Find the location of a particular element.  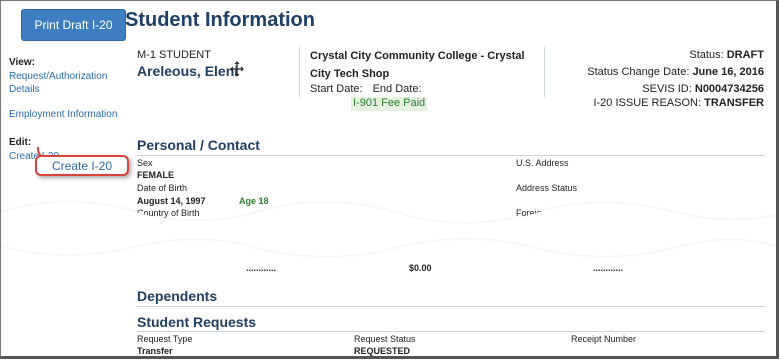

create-i20-callout: Create I-20 is located at coordinates (82, 165).